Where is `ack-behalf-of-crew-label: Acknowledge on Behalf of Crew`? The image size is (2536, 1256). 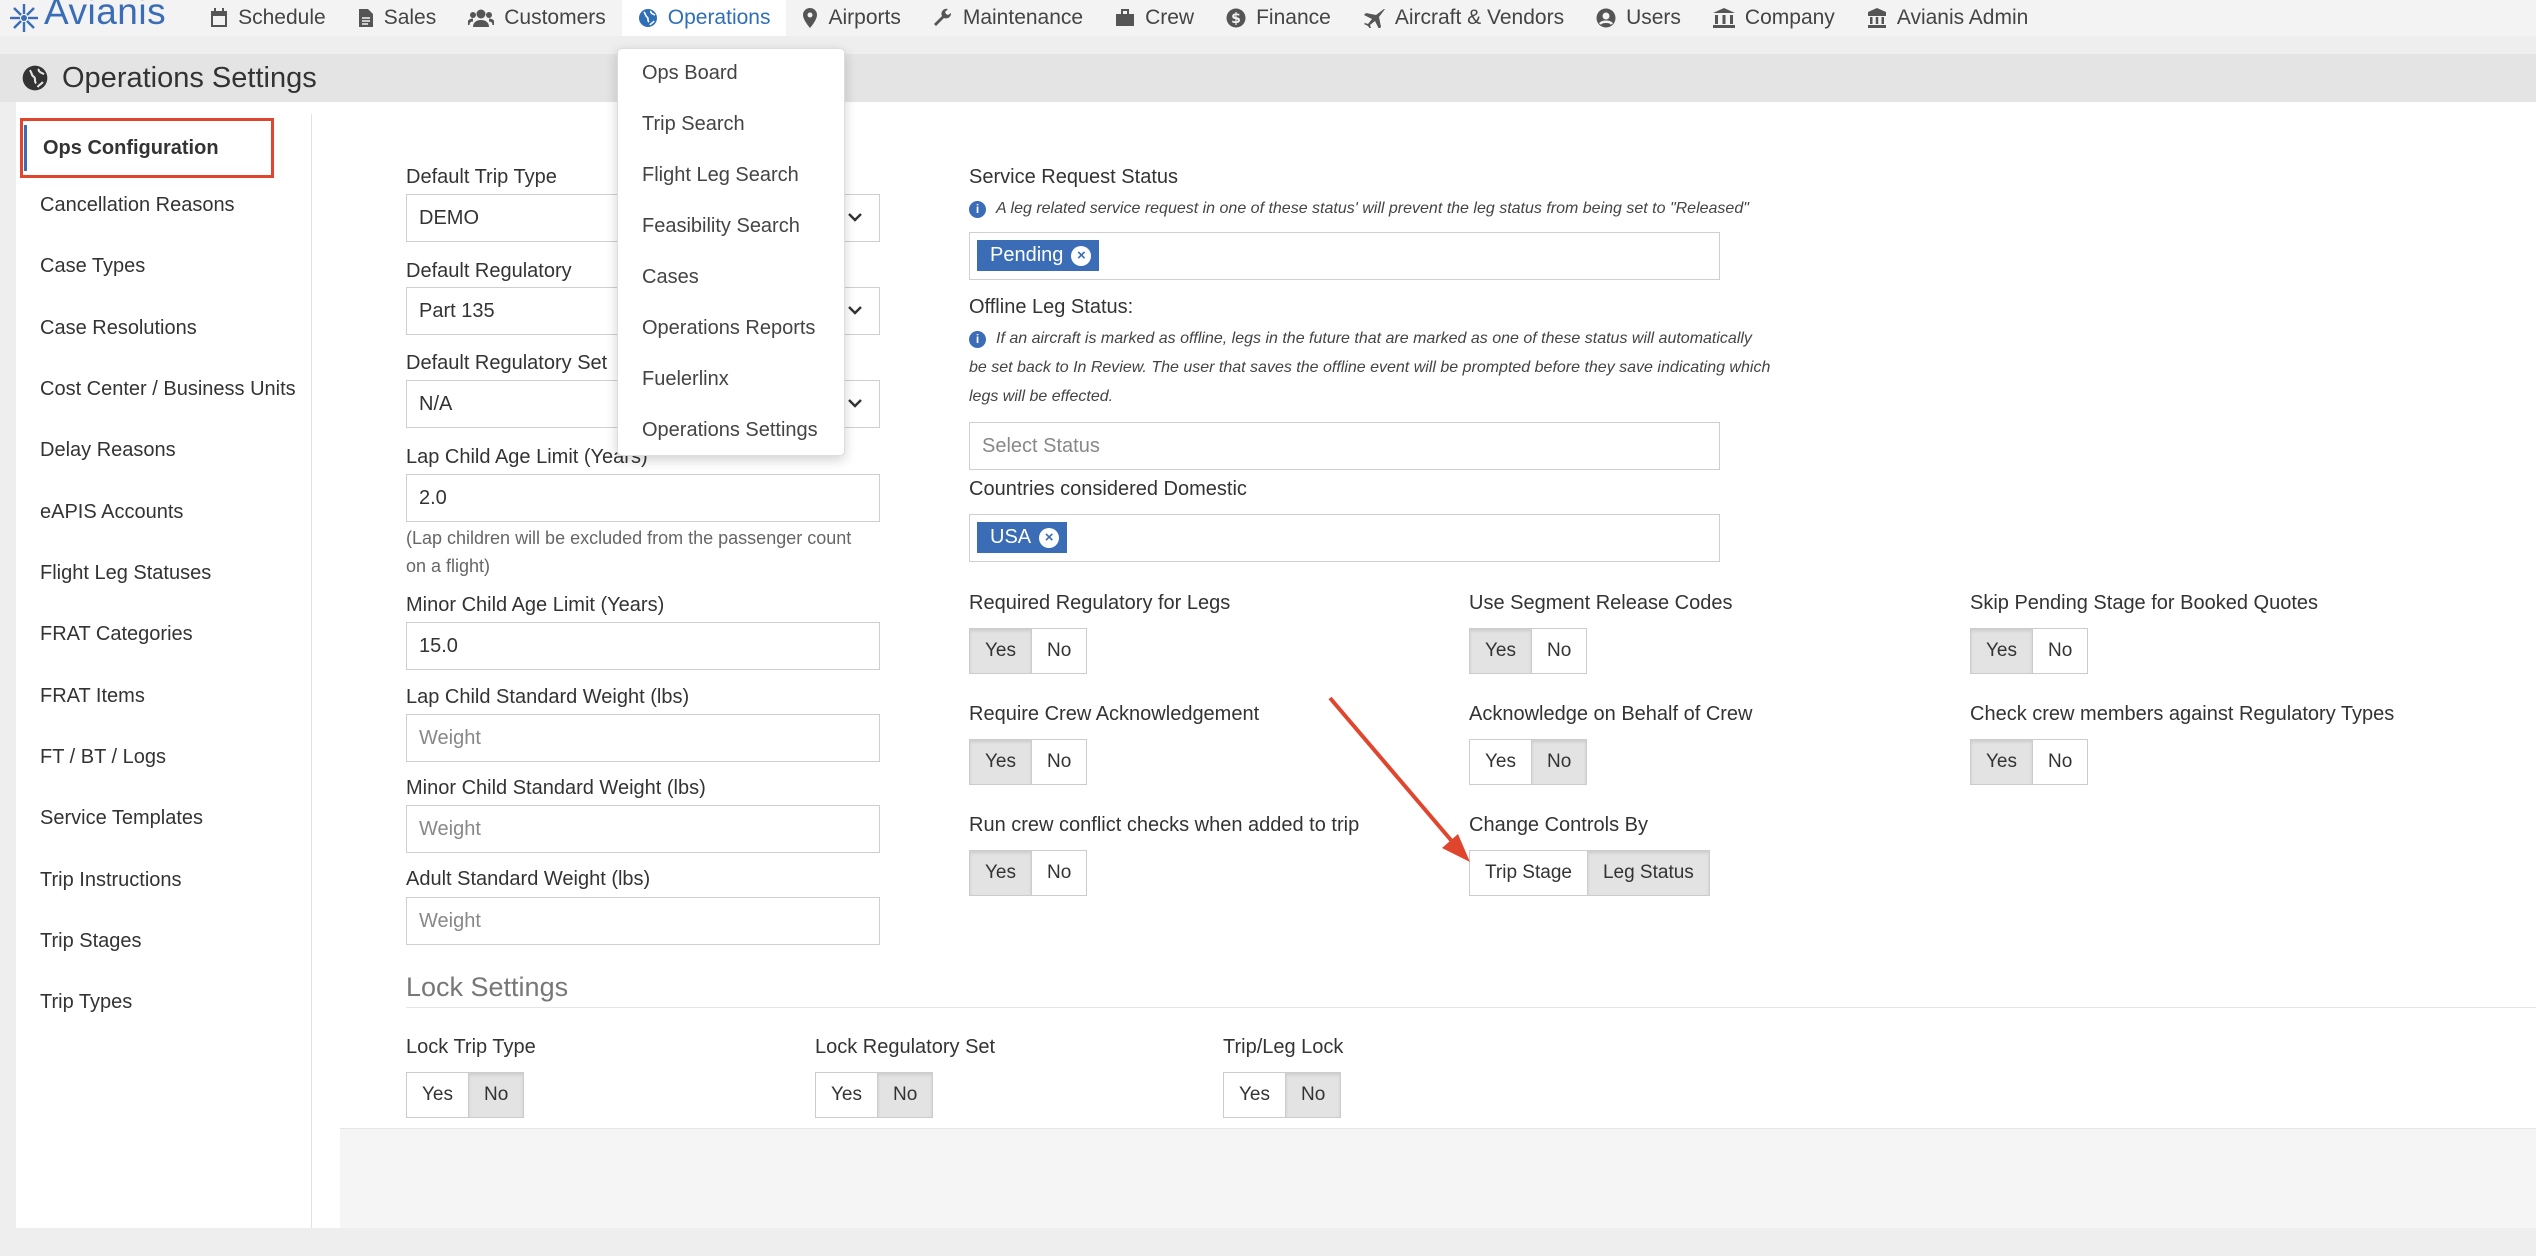 ack-behalf-of-crew-label: Acknowledge on Behalf of Crew is located at coordinates (1611, 714).